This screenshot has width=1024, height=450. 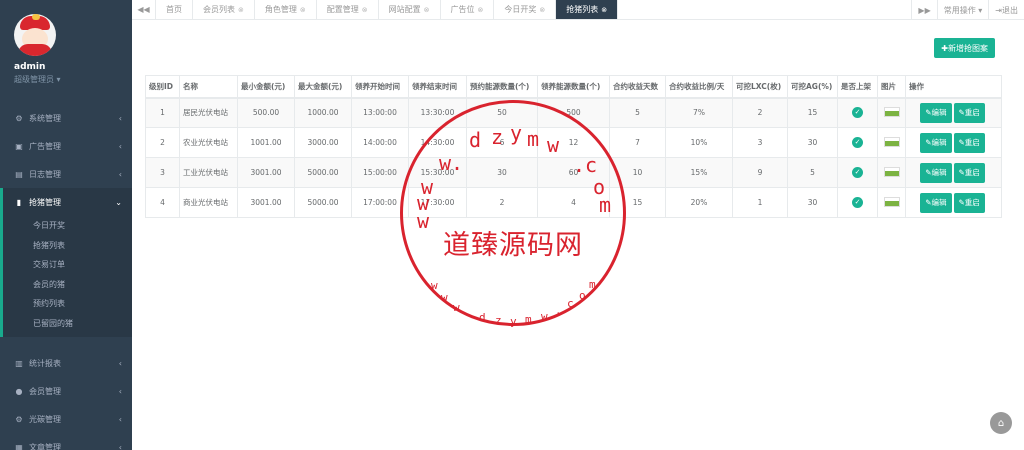 What do you see at coordinates (66, 202) in the screenshot?
I see `sidebar-item-grab: ▮ 抢猪管理 ⌄` at bounding box center [66, 202].